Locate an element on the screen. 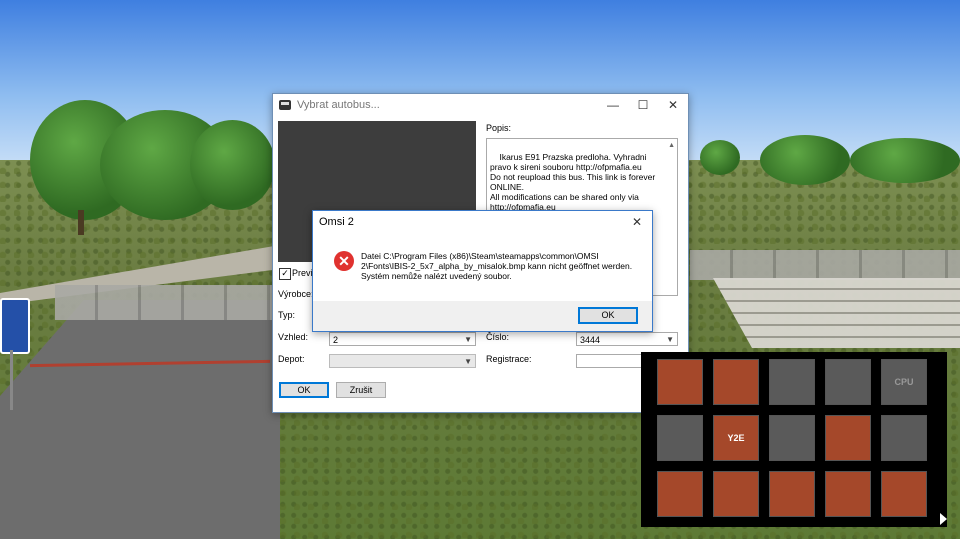 The height and width of the screenshot is (539, 960). error-title: Omsi 2 is located at coordinates (336, 222).